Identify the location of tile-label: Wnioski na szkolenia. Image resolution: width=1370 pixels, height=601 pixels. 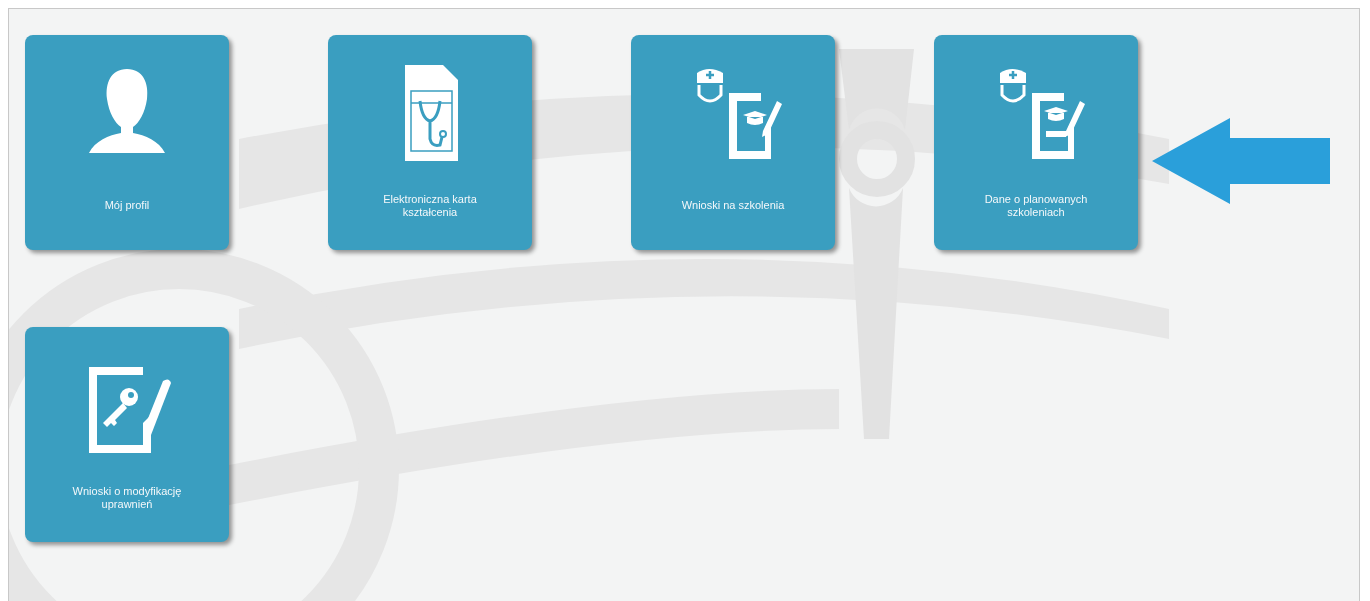
(733, 205).